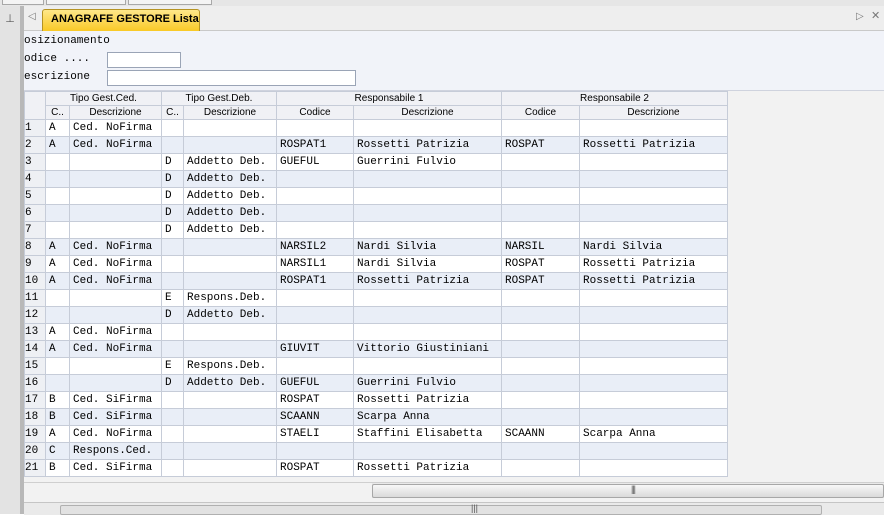 The width and height of the screenshot is (884, 515). Describe the element at coordinates (876, 16) in the screenshot. I see `close-icon: ✕` at that location.